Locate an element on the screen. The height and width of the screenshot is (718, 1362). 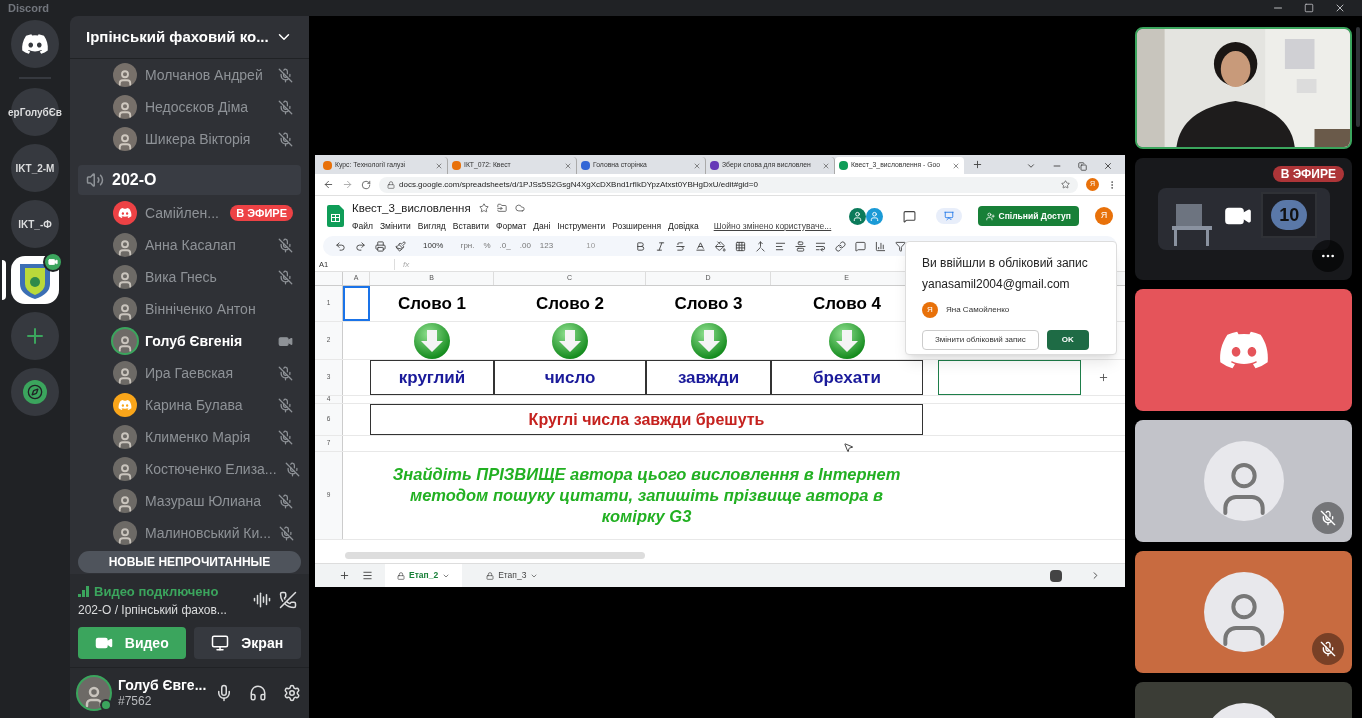
menu-item: Вигляд is located at coordinates (431, 226).